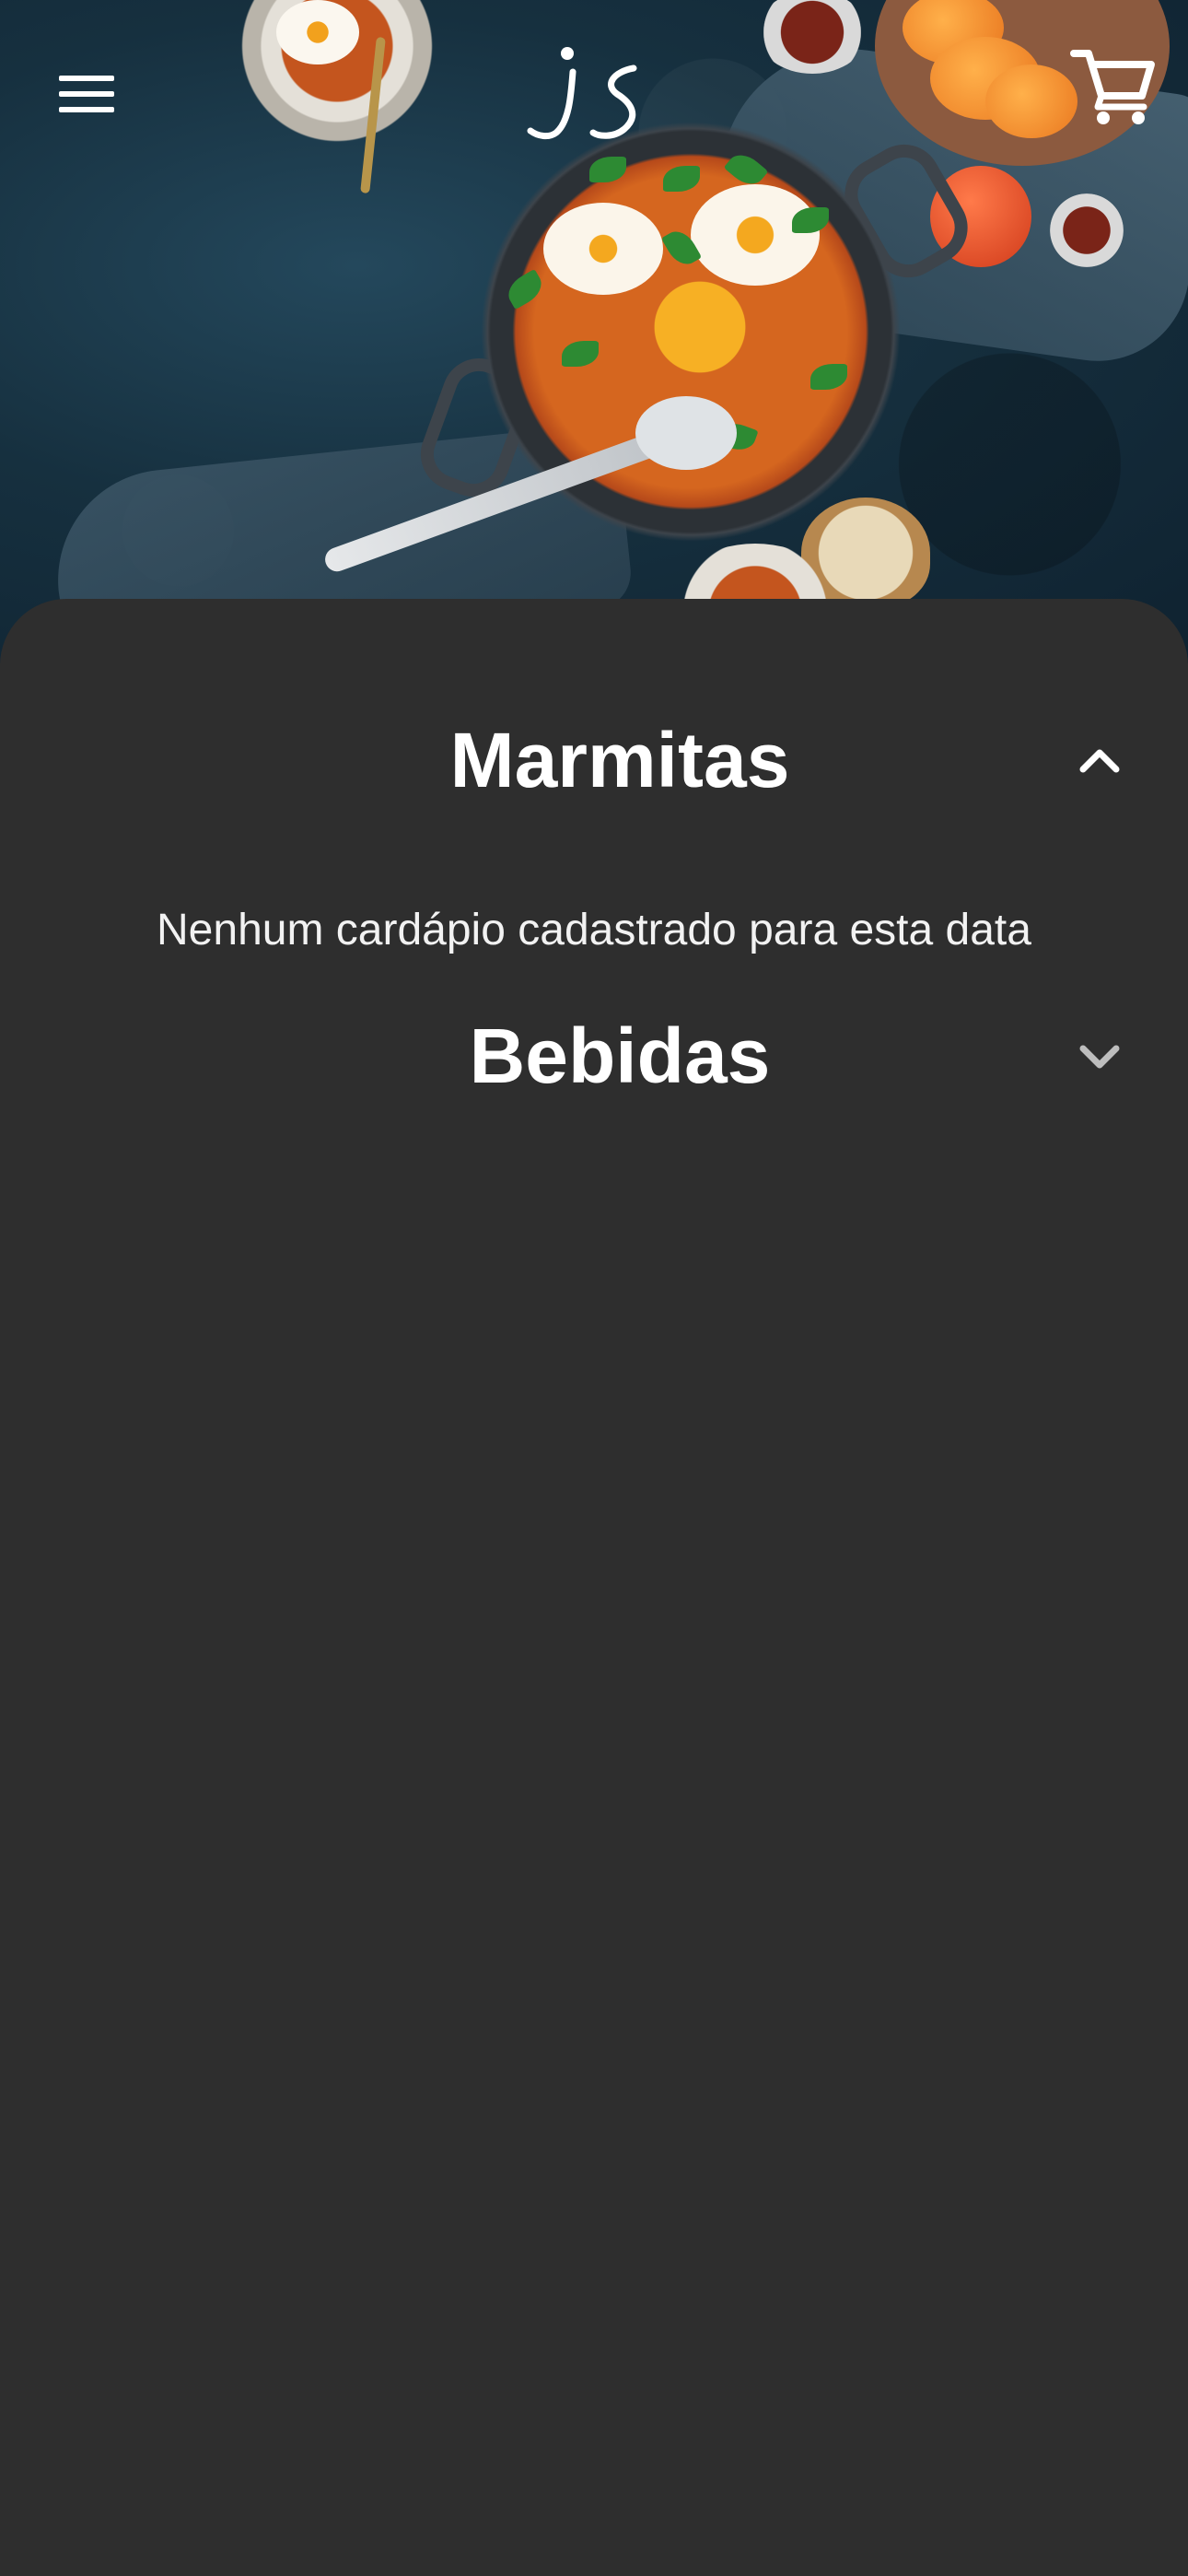  I want to click on brand-logo, so click(582, 93).